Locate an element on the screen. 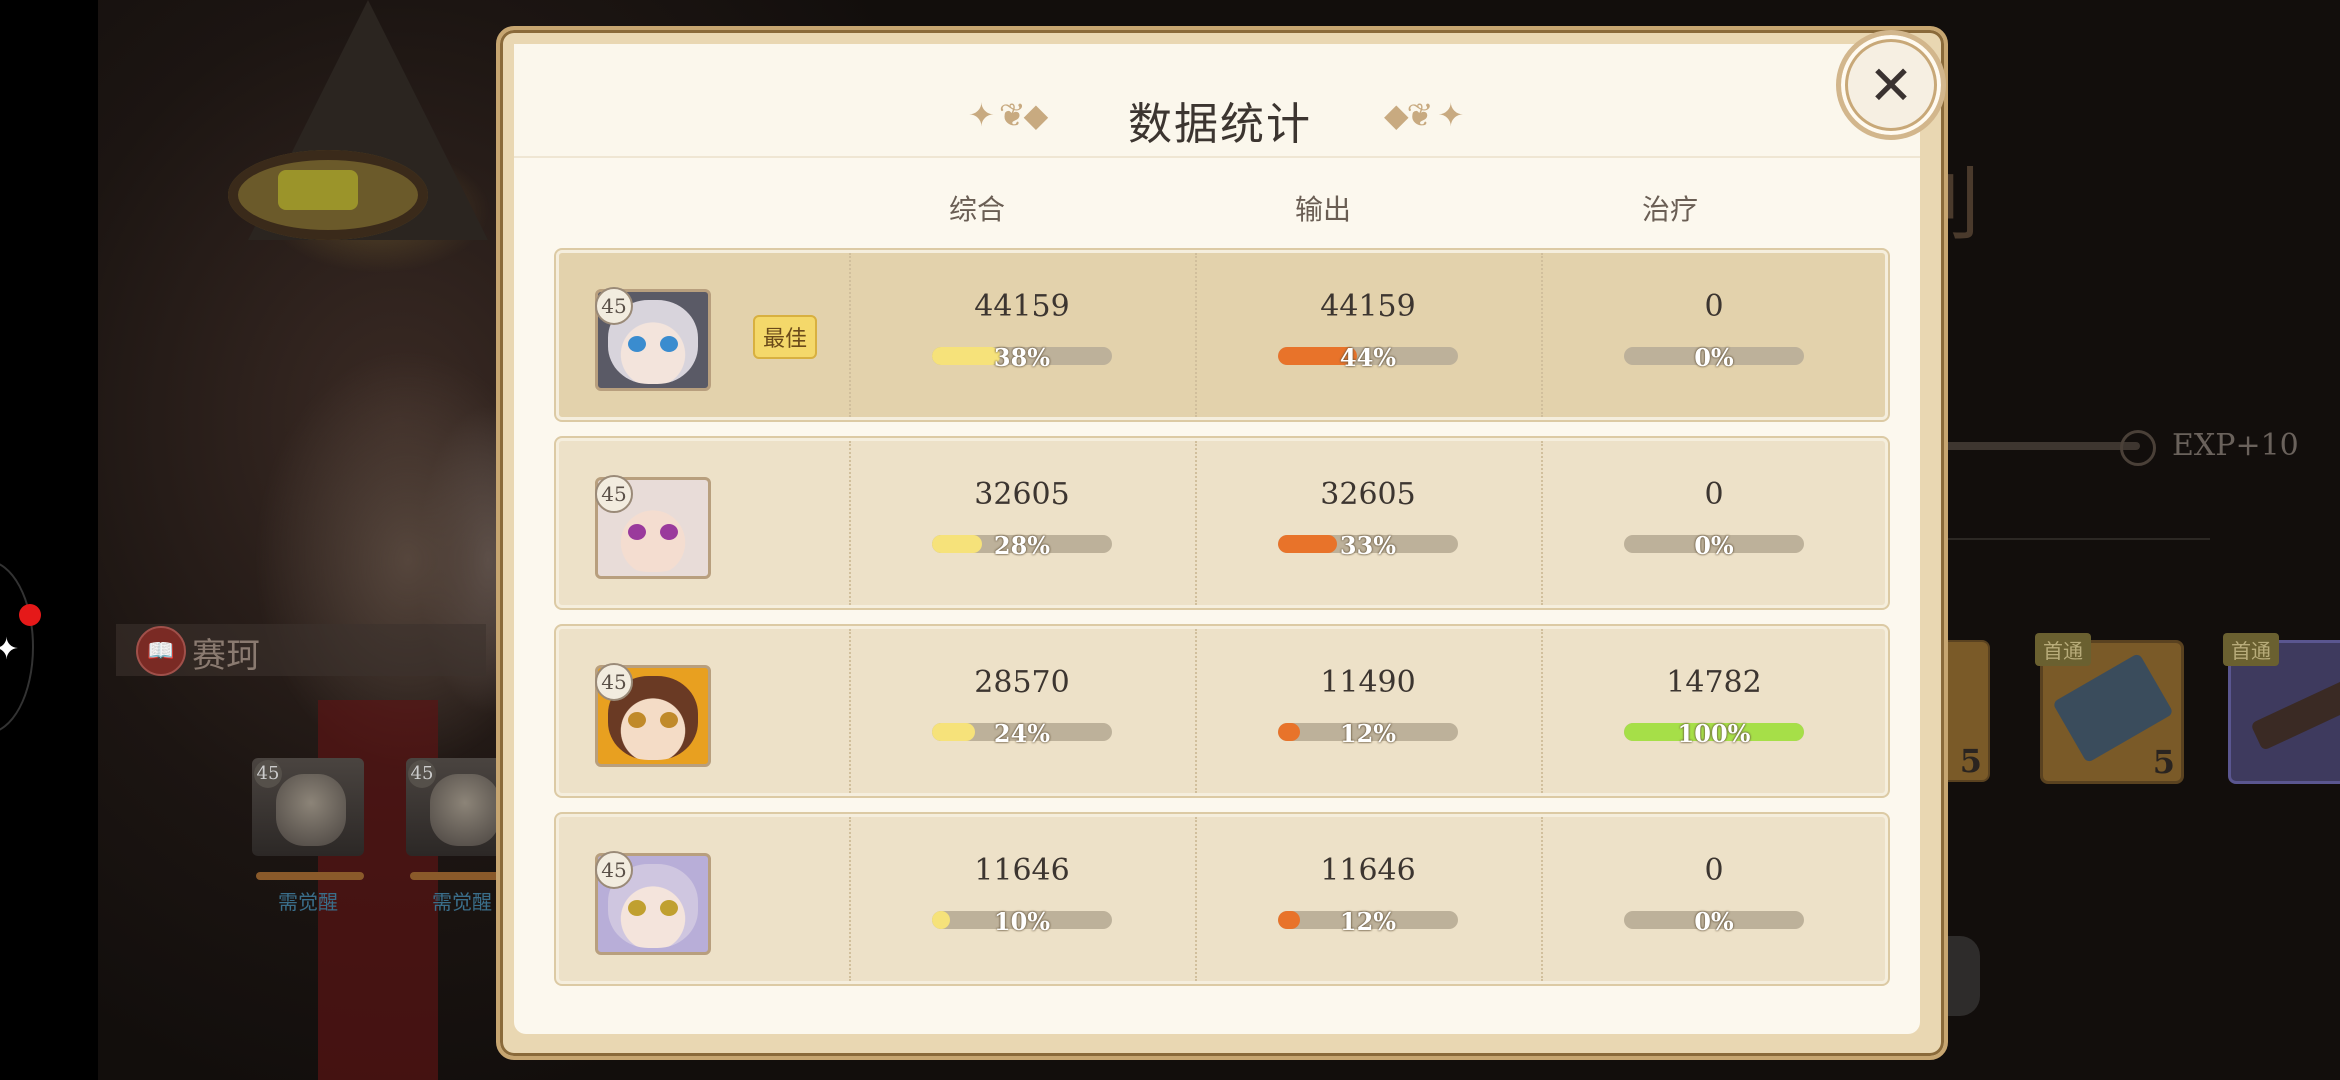  stat-value: 14782 is located at coordinates (1714, 682).